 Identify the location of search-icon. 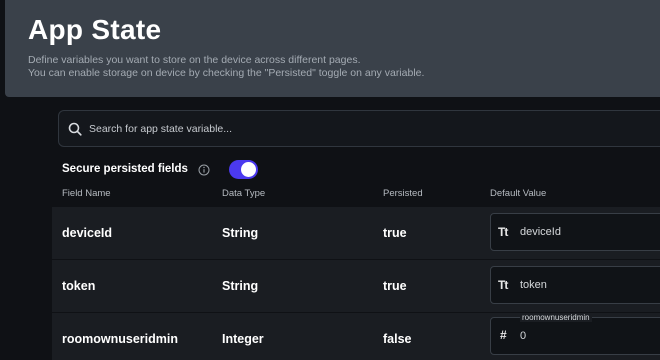
(75, 129).